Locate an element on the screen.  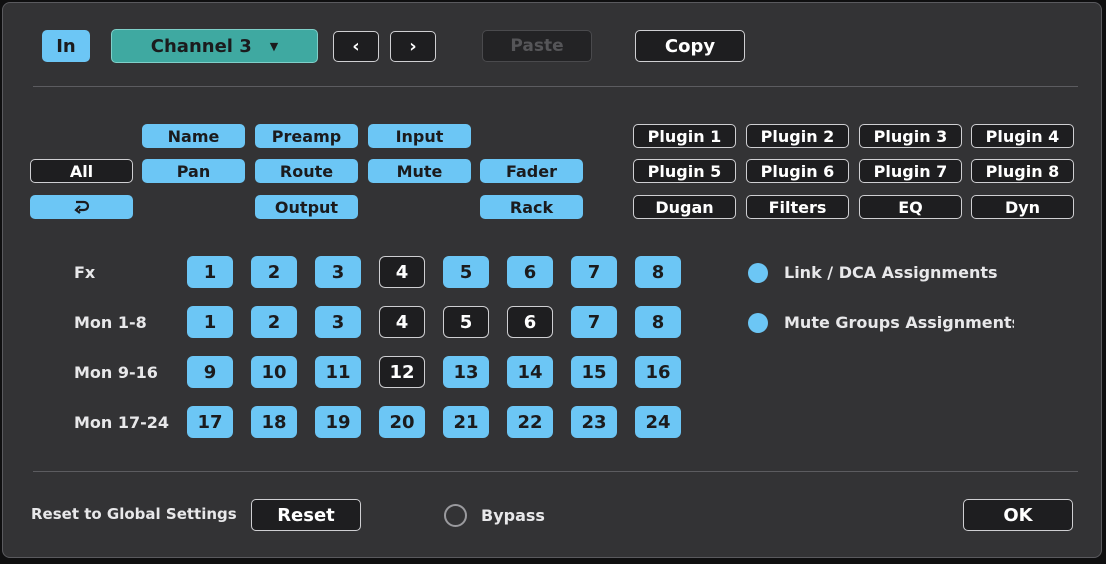
mix-toggle-button: 12 is located at coordinates (402, 372).